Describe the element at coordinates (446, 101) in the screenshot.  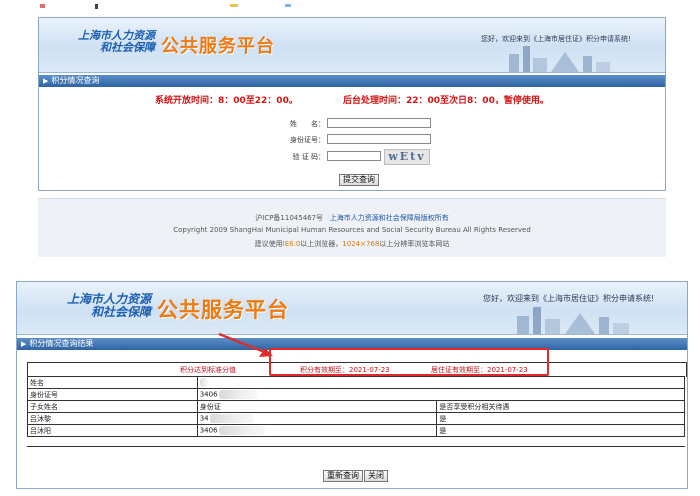
I see `backend-hours-notice: 后台处理时间：22：00至次日8：00，暂停使用。` at that location.